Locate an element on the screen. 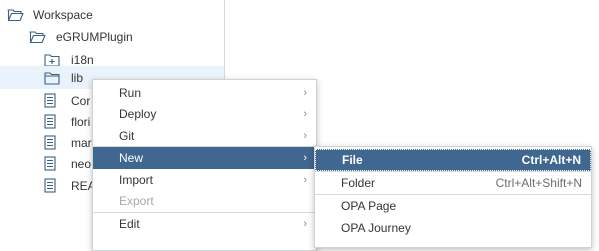 The width and height of the screenshot is (599, 251). menu-item-deploy: Deploy › is located at coordinates (204, 113).